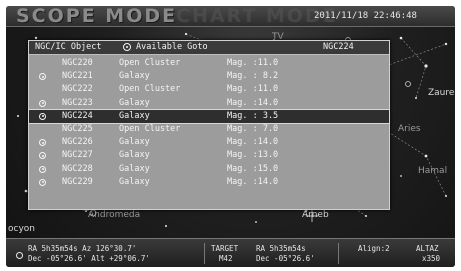 This screenshot has width=461, height=271. Describe the element at coordinates (253, 168) in the screenshot. I see `object-magnitude: Mag. :15.0` at that location.